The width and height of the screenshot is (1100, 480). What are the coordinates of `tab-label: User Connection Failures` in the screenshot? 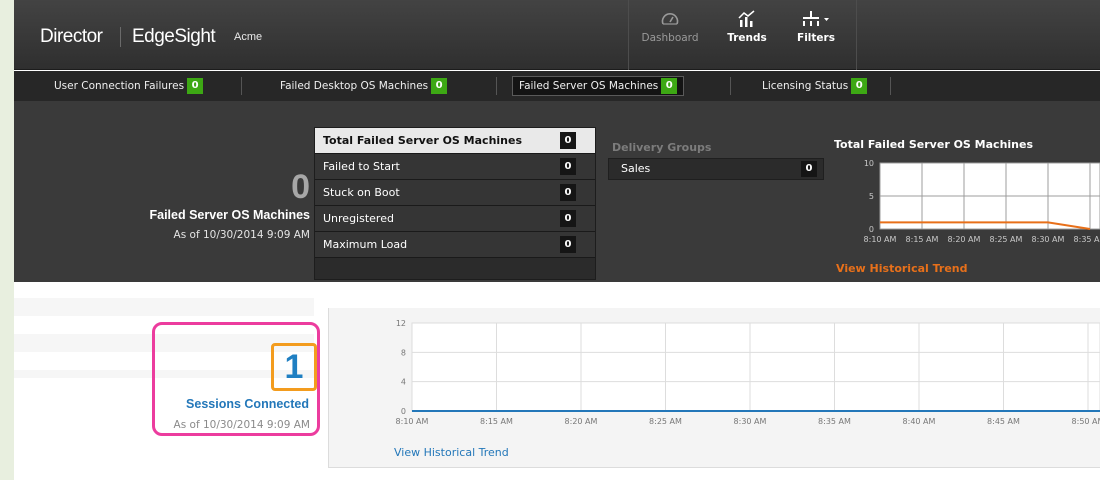 It's located at (119, 86).